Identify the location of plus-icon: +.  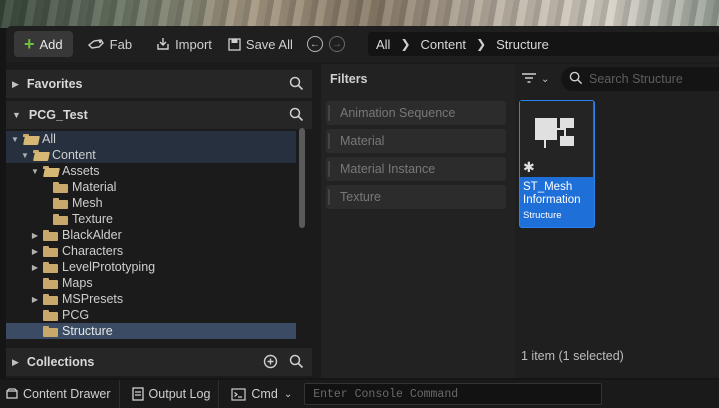
(29, 44).